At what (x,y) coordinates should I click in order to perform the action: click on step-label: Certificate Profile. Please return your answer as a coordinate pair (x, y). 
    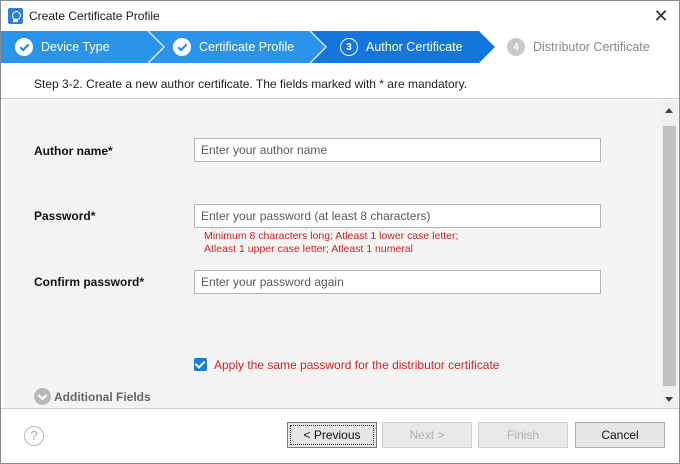
    Looking at the image, I should click on (247, 47).